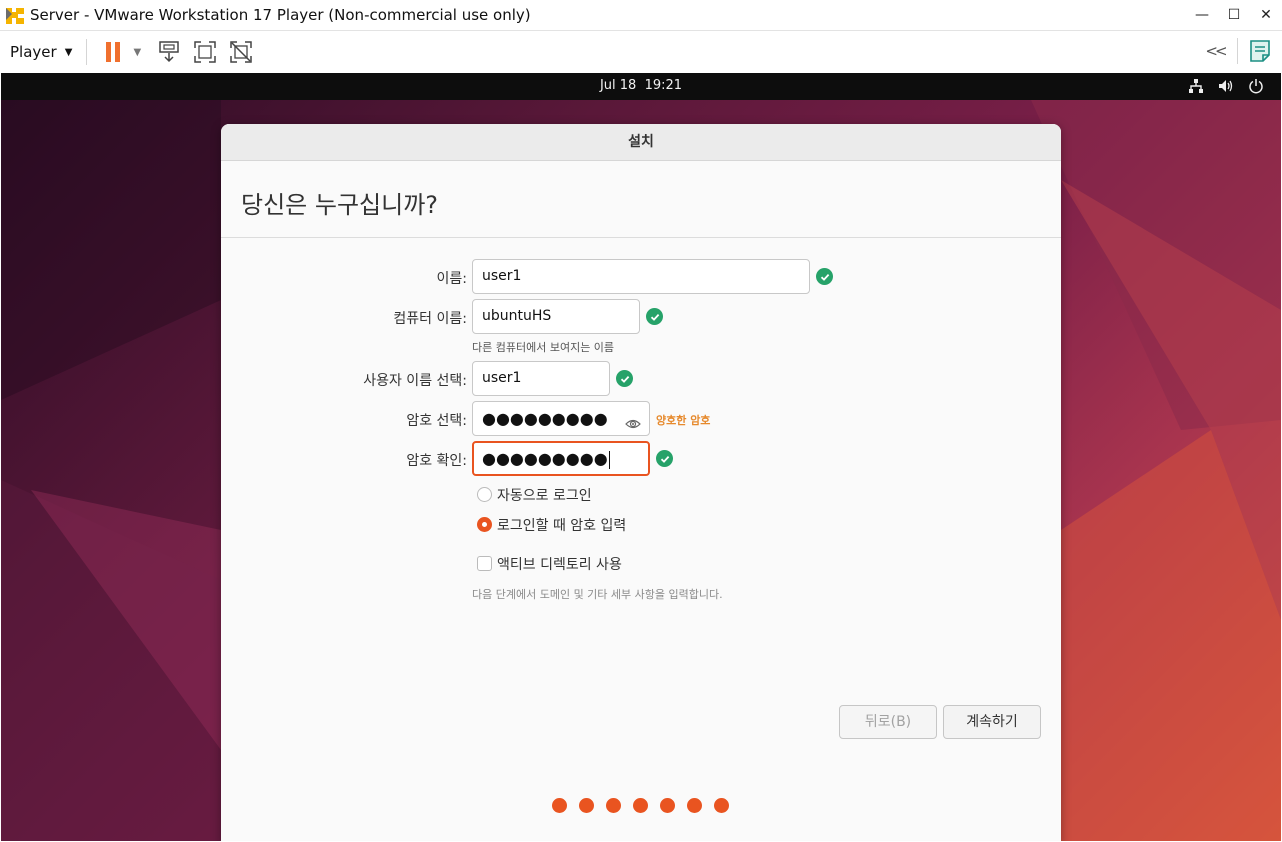 The height and width of the screenshot is (842, 1282). I want to click on pause-options-button: ▼, so click(137, 52).